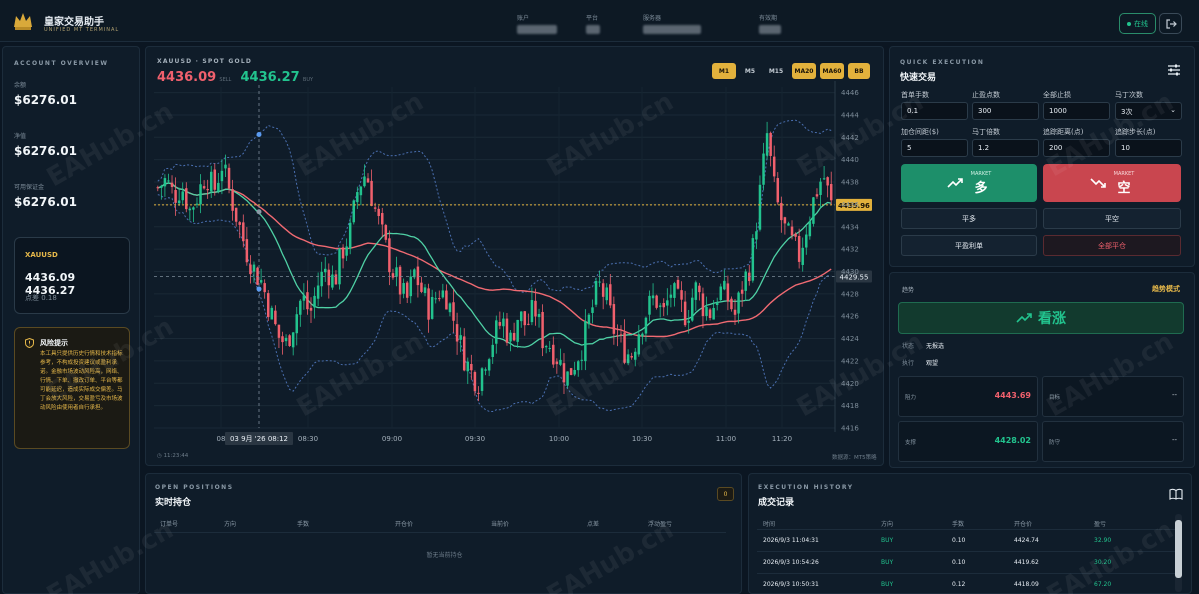 This screenshot has height=594, width=1199. What do you see at coordinates (46, 100) in the screenshot?
I see `balance-value: $6276.01` at bounding box center [46, 100].